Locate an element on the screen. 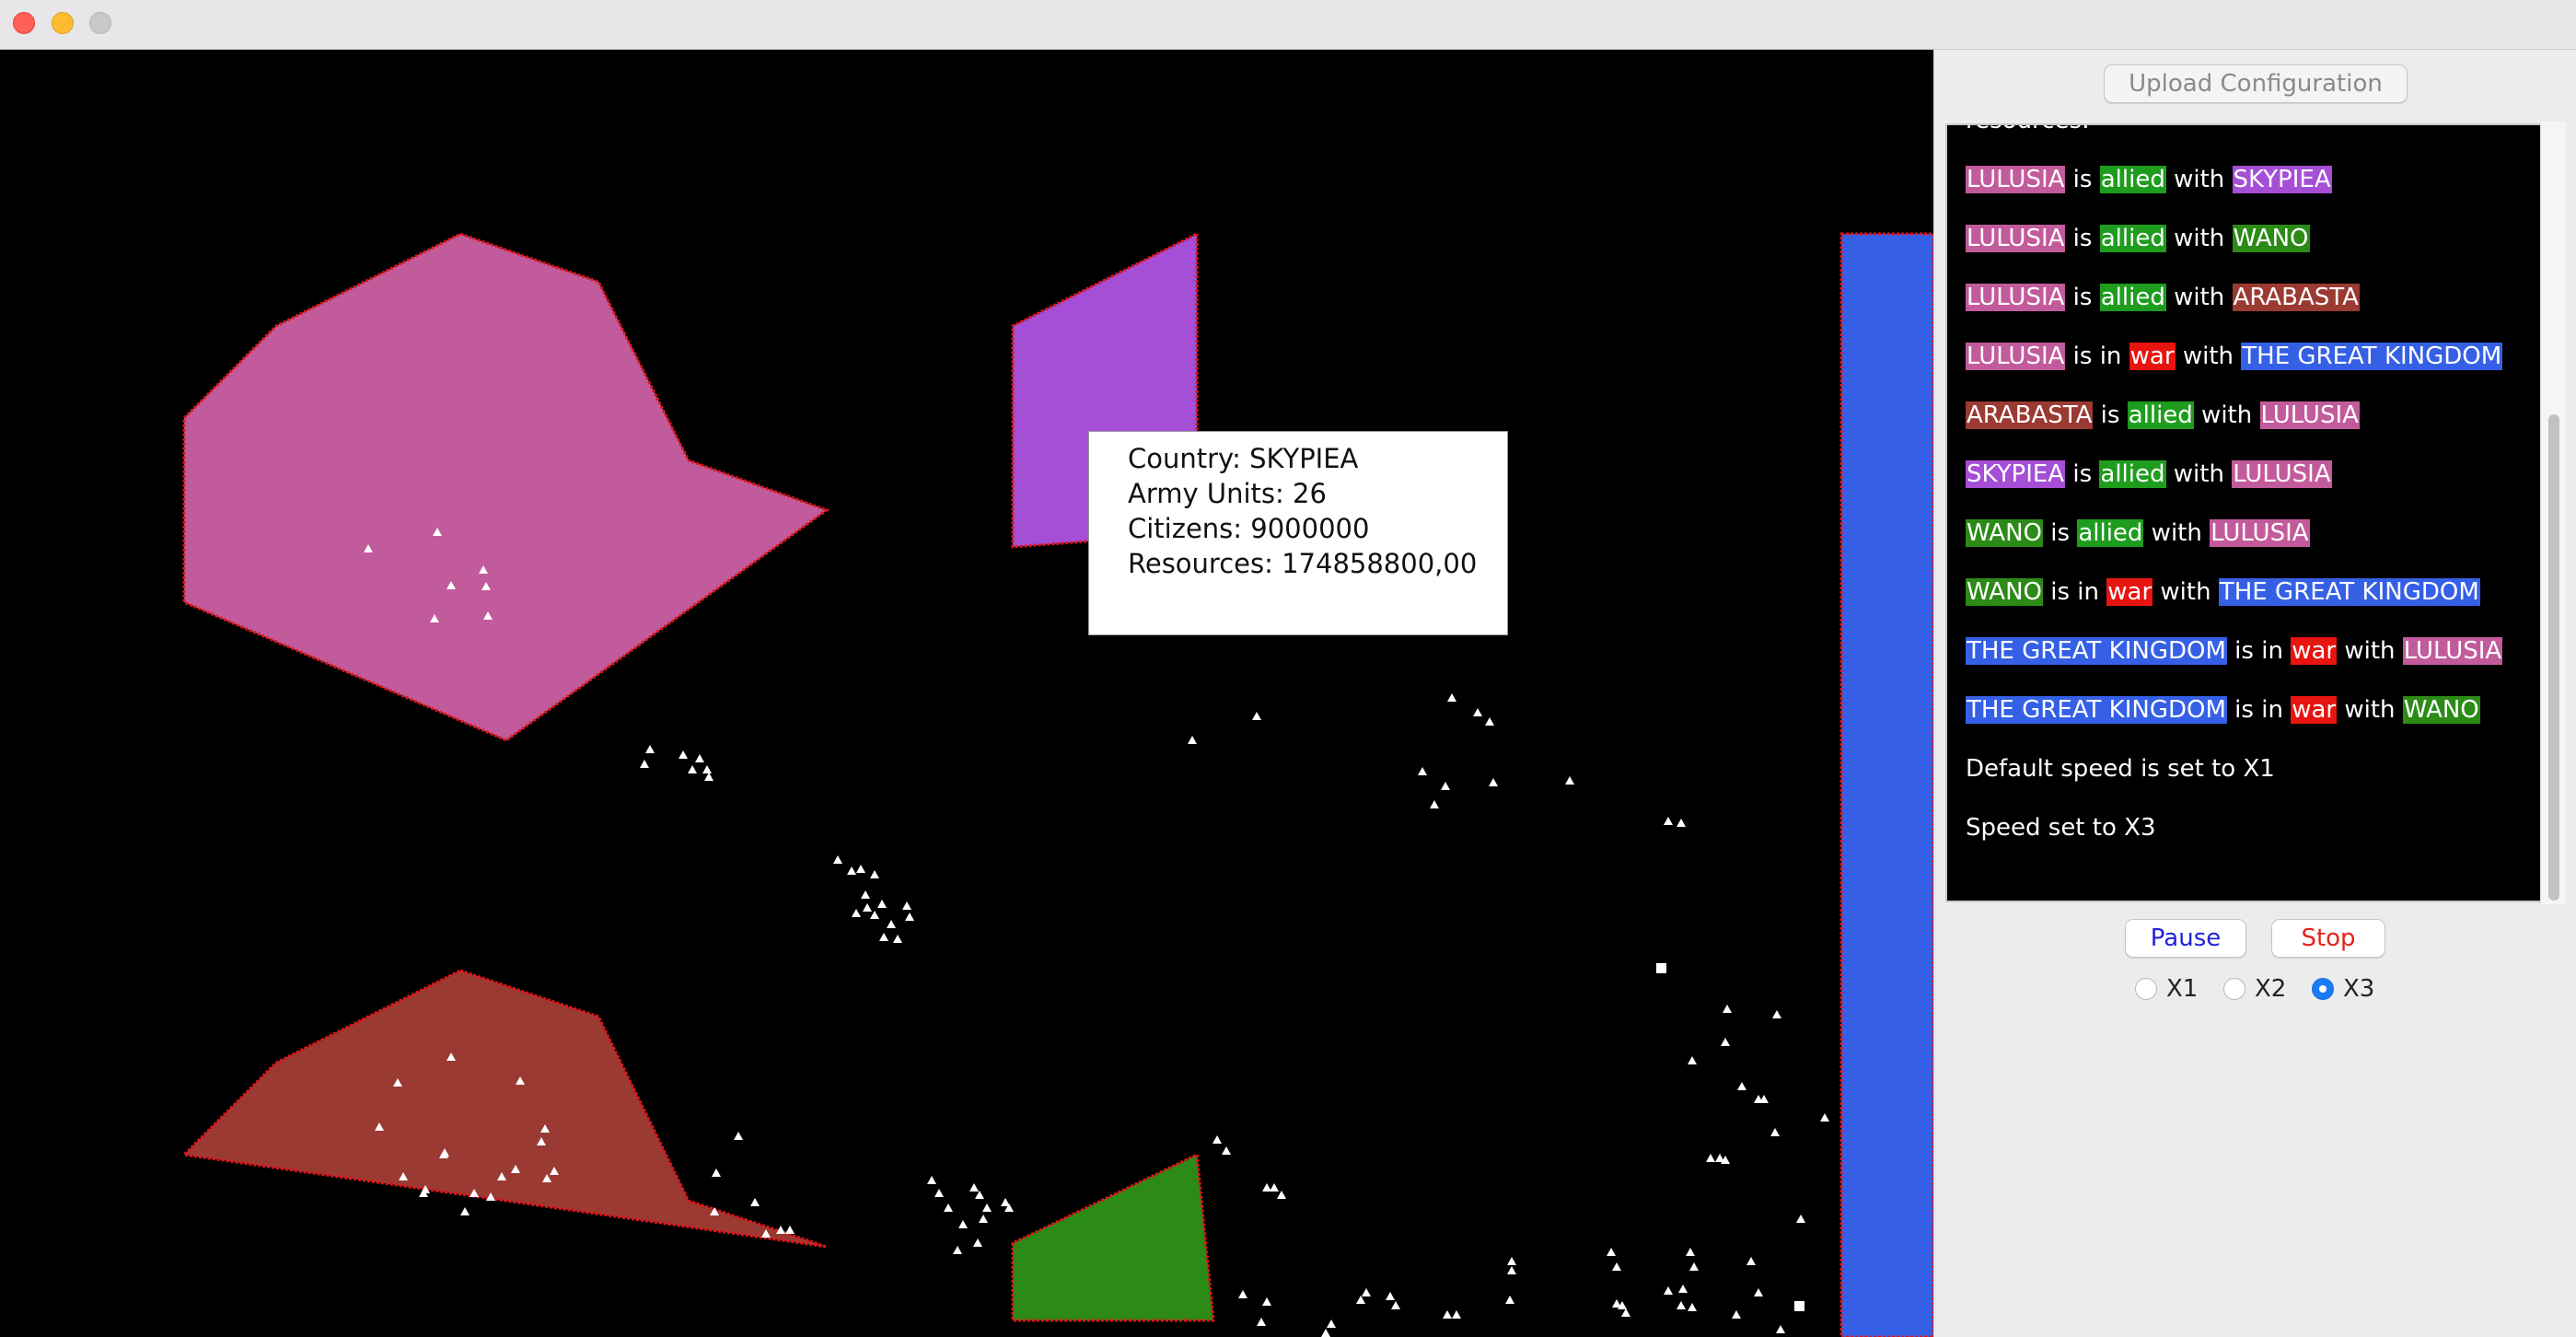  country-wano is located at coordinates (1113, 1237).